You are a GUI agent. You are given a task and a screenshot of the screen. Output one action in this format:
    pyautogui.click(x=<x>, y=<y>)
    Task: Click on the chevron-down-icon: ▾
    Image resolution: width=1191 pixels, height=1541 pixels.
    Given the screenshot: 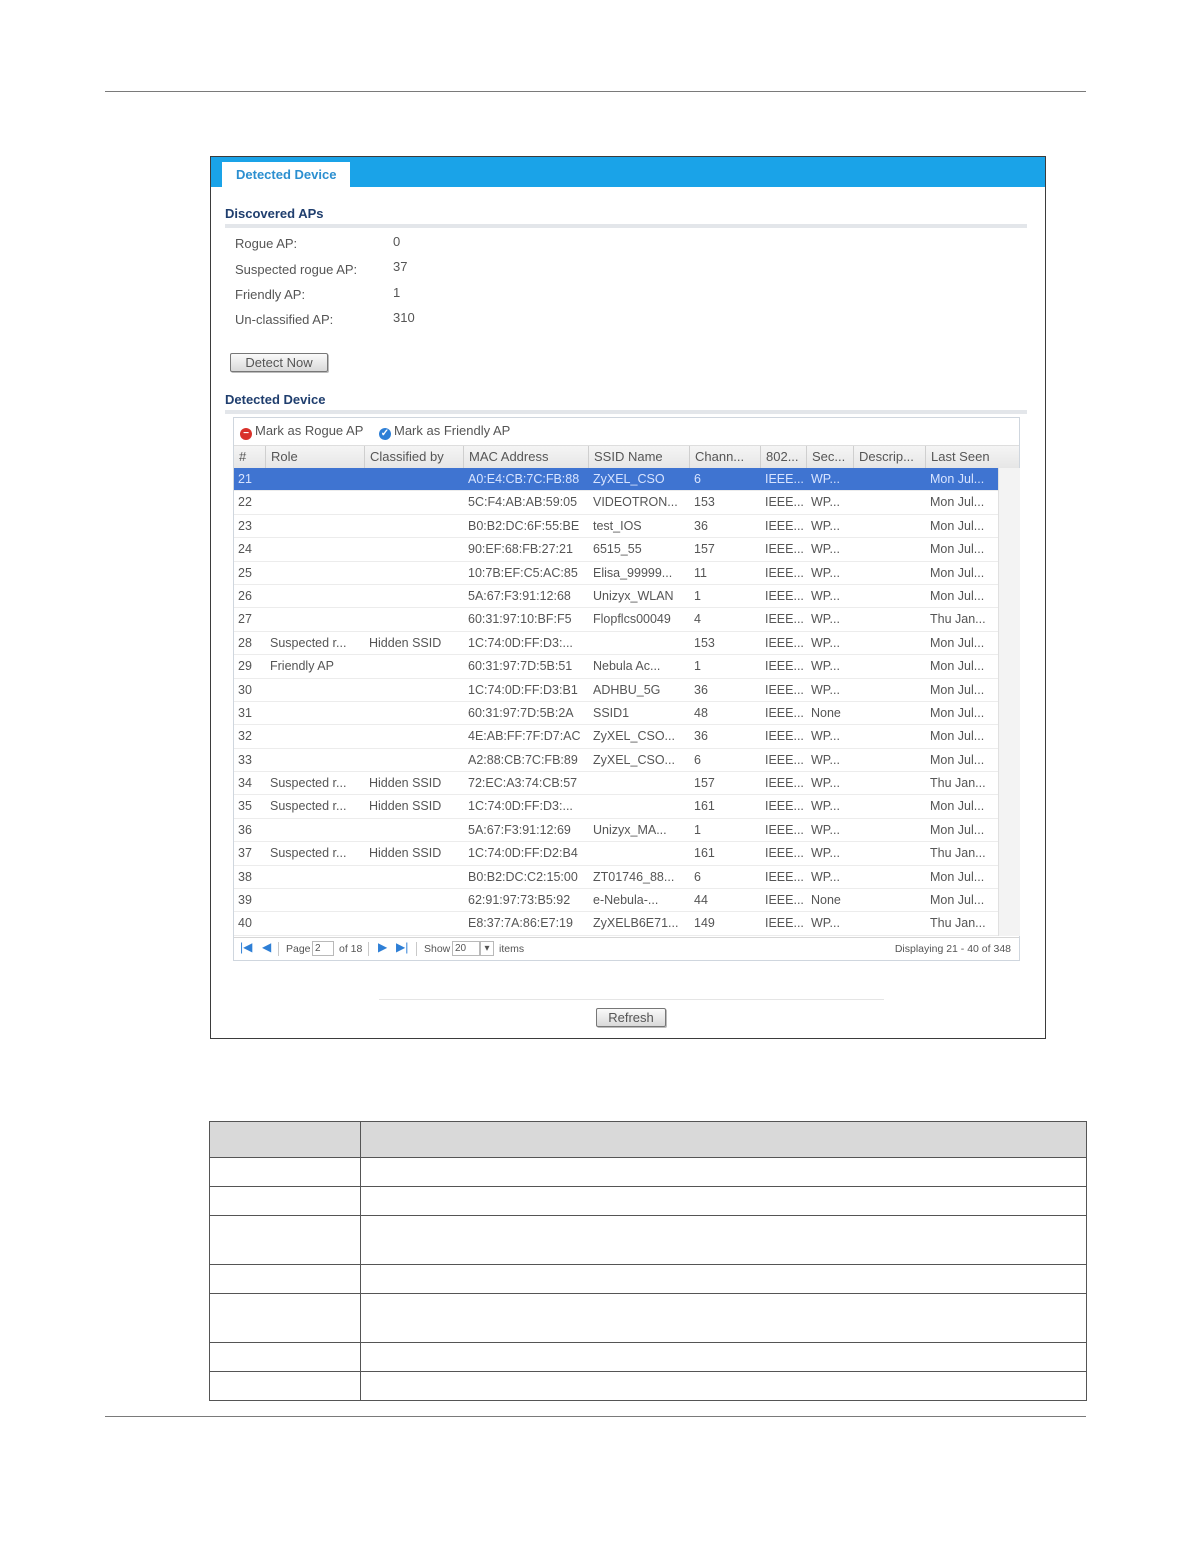 What is the action you would take?
    pyautogui.click(x=487, y=948)
    